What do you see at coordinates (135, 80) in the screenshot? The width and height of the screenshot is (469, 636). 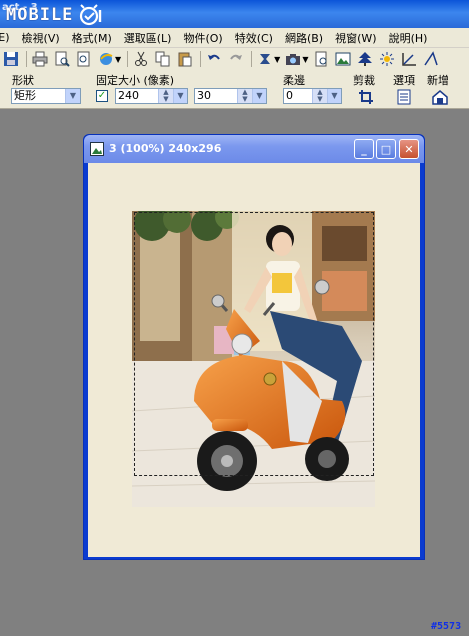 I see `fixed-size-label: 固定大小 (像素)` at bounding box center [135, 80].